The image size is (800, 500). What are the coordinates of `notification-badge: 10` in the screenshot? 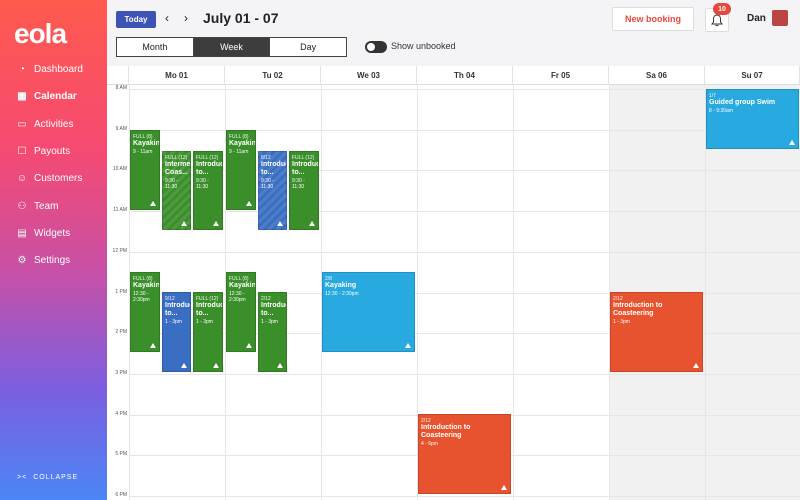 It's located at (722, 9).